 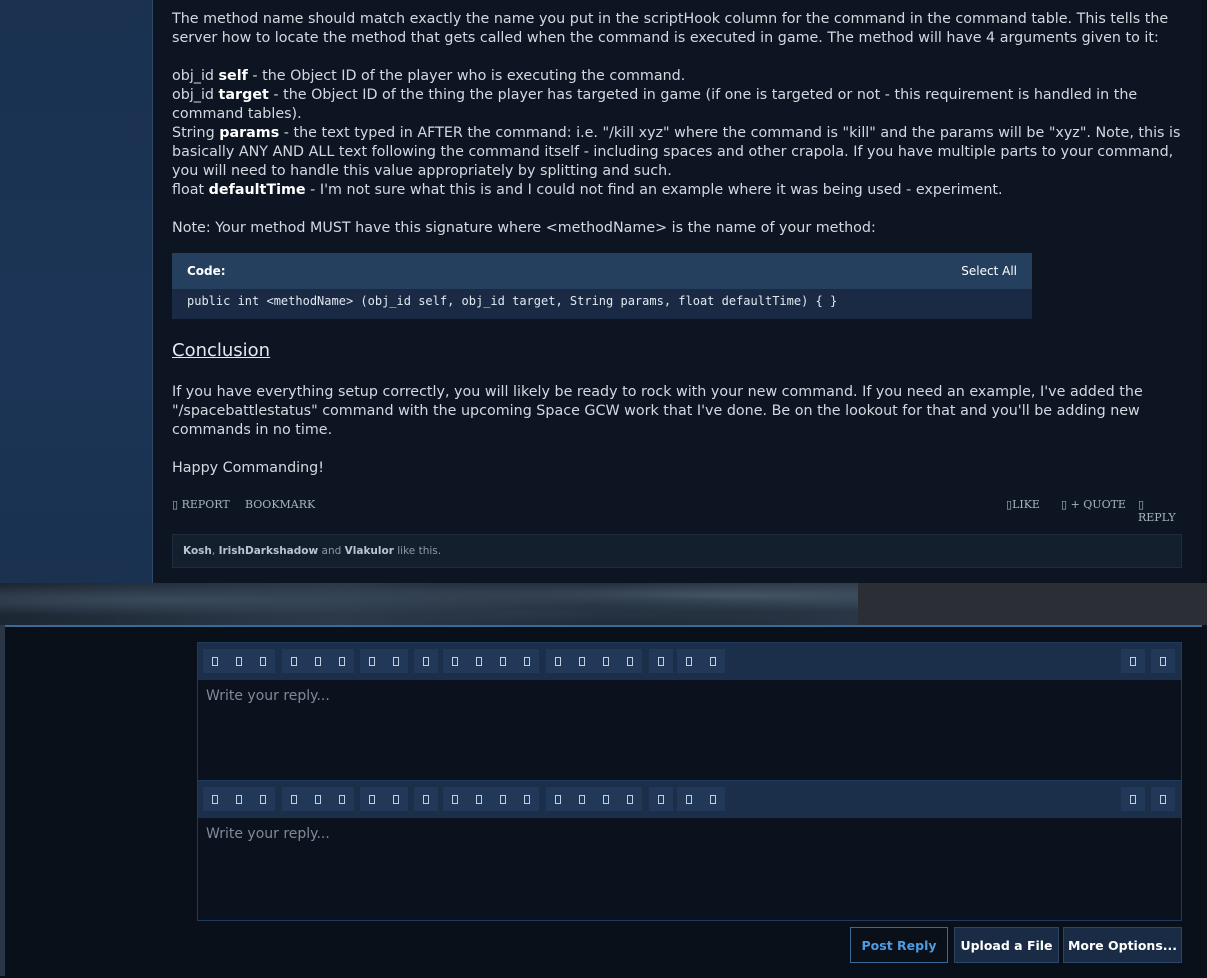 What do you see at coordinates (429, 604) in the screenshot?
I see `background-image` at bounding box center [429, 604].